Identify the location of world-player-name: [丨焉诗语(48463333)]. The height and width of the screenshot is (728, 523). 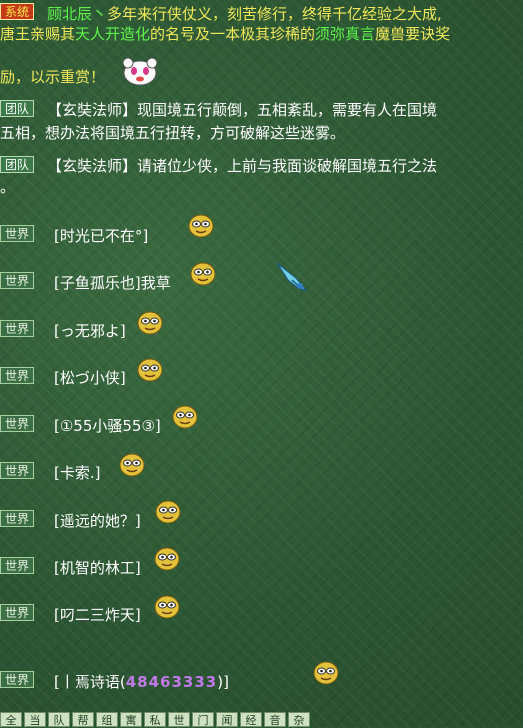
(141, 681).